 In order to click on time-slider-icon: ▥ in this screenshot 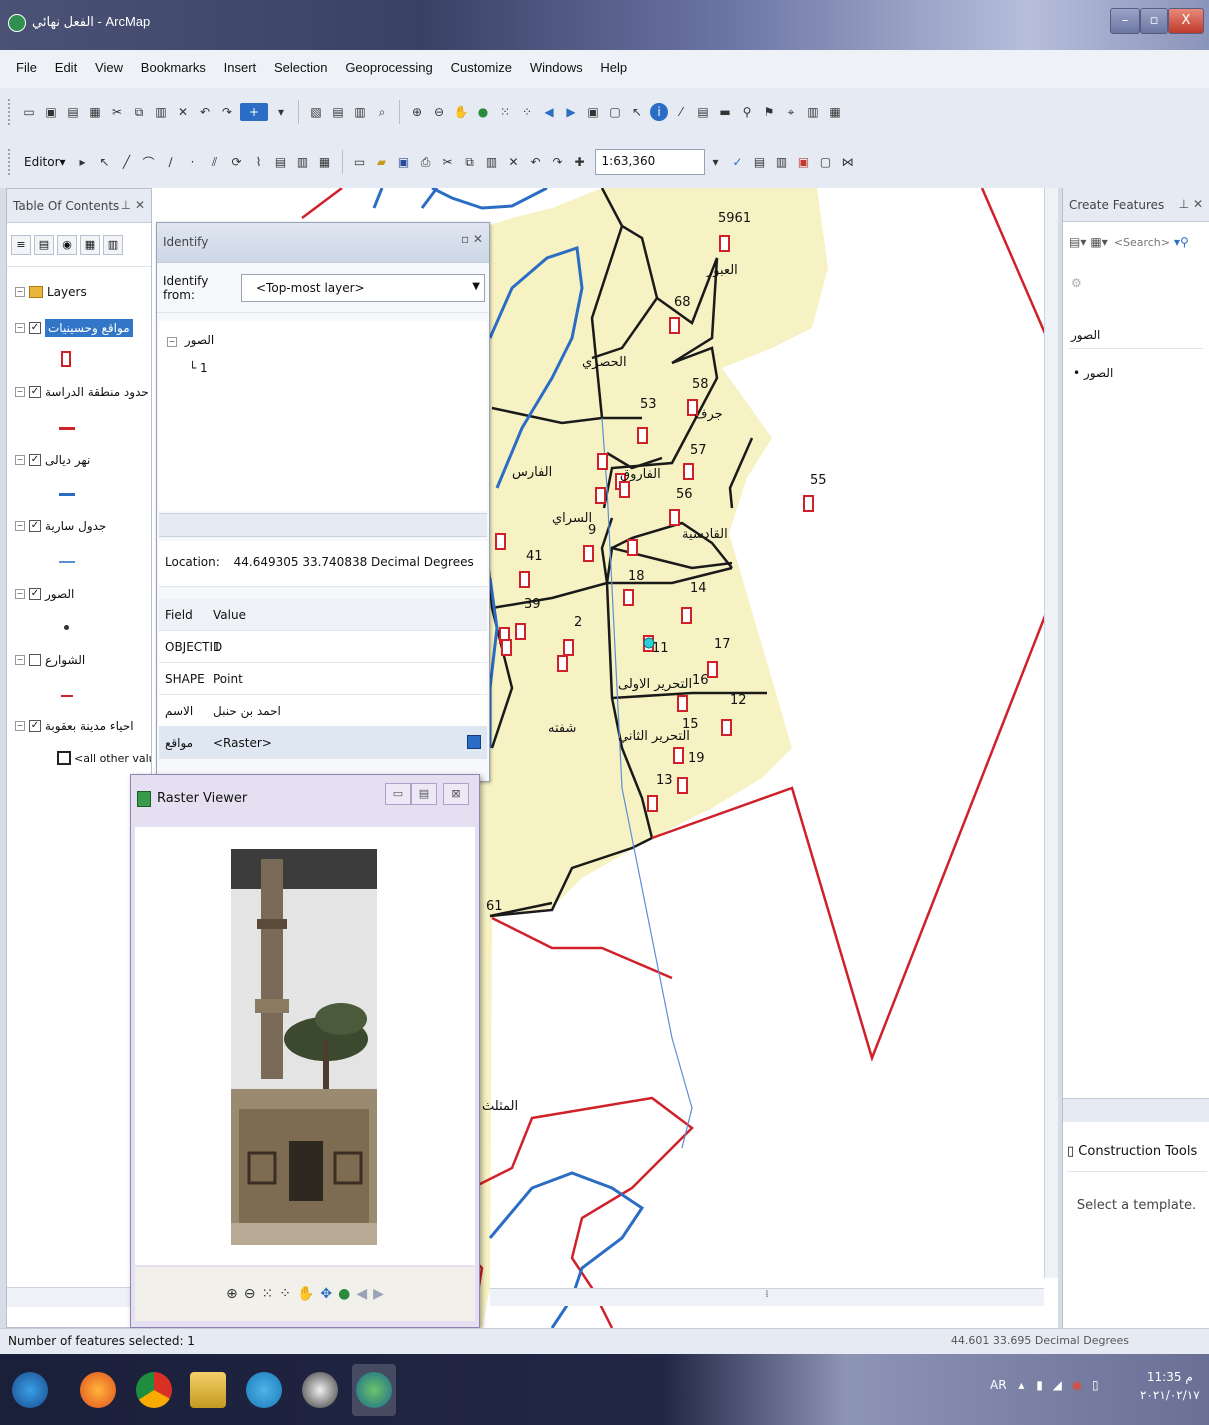, I will do `click(813, 112)`.